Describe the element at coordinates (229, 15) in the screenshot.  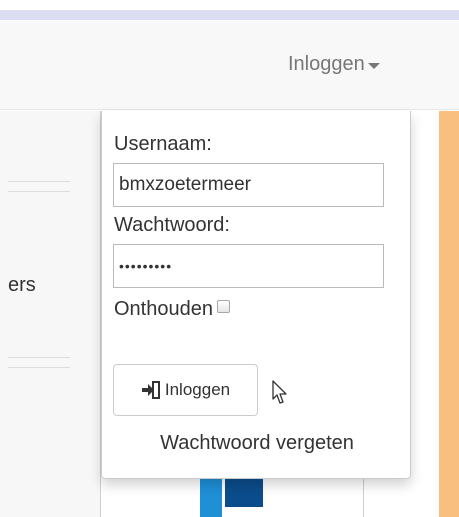
I see `top-accent-bar` at that location.